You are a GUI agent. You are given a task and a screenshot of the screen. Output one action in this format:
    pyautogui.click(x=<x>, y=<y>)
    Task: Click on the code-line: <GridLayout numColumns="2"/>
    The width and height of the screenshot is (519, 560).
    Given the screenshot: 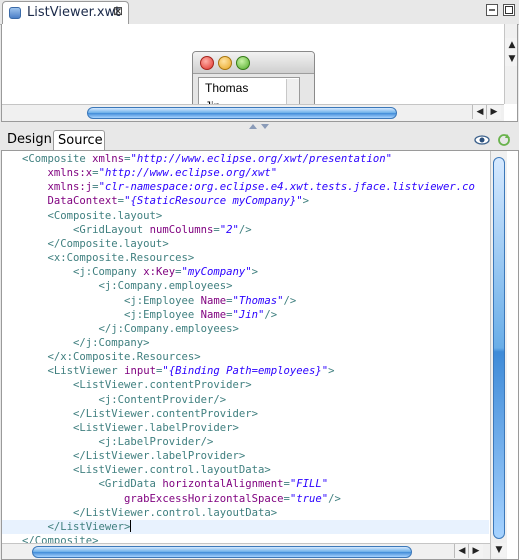 What is the action you would take?
    pyautogui.click(x=137, y=230)
    